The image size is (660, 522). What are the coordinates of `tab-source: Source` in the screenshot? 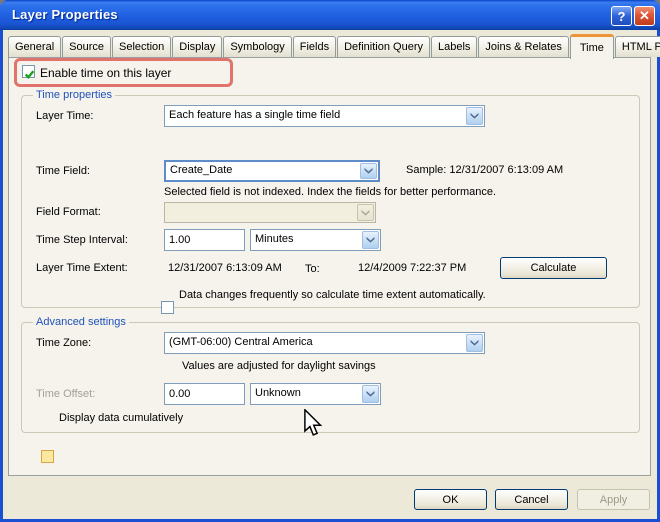 It's located at (86, 46).